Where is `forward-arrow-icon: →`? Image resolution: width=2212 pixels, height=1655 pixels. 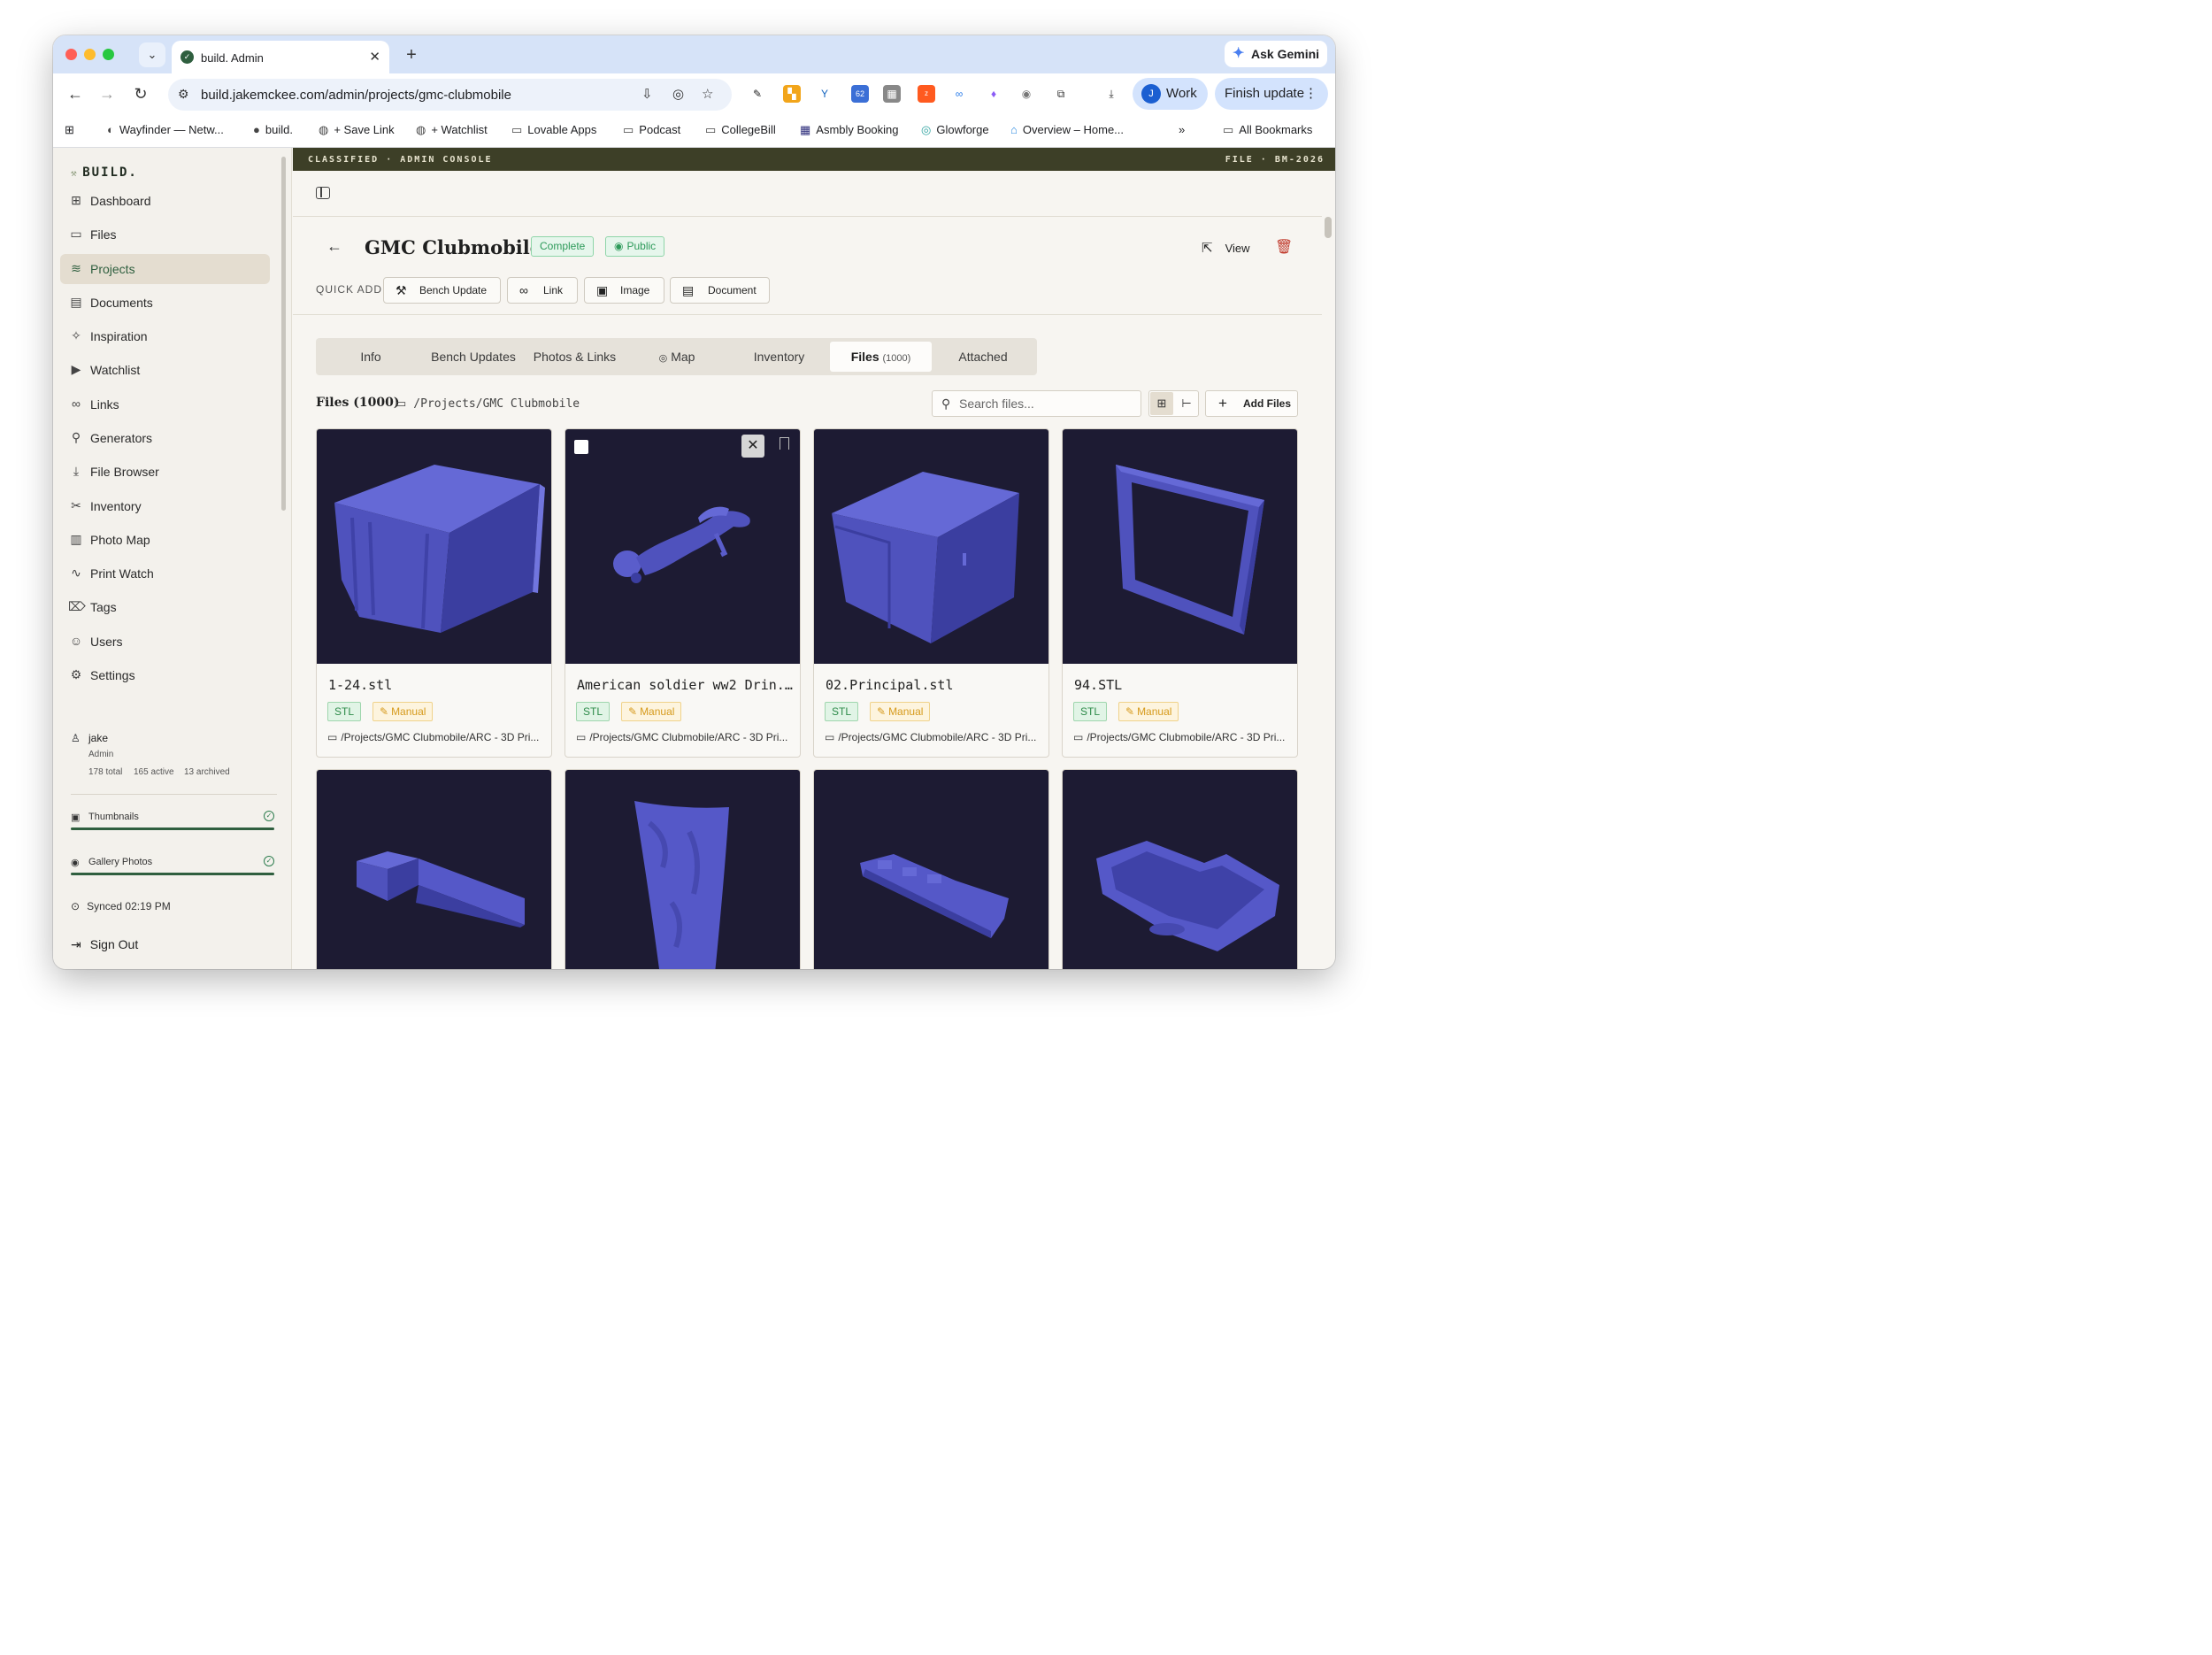
forward-arrow-icon: → is located at coordinates (108, 93).